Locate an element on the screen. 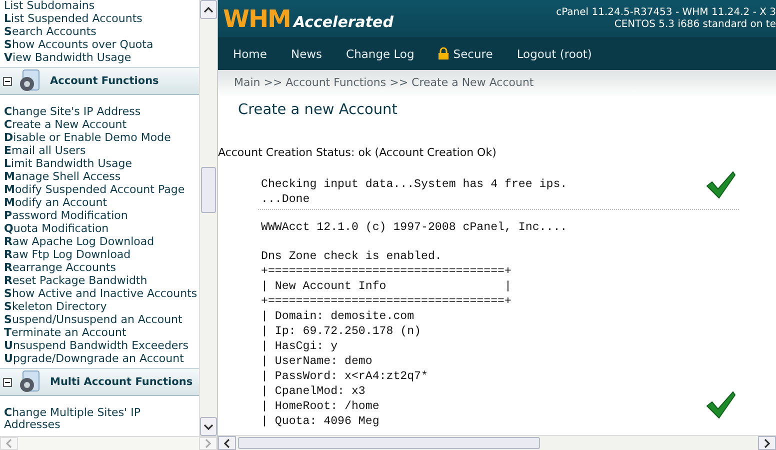  sidebar-link: Search Accounts is located at coordinates (102, 31).